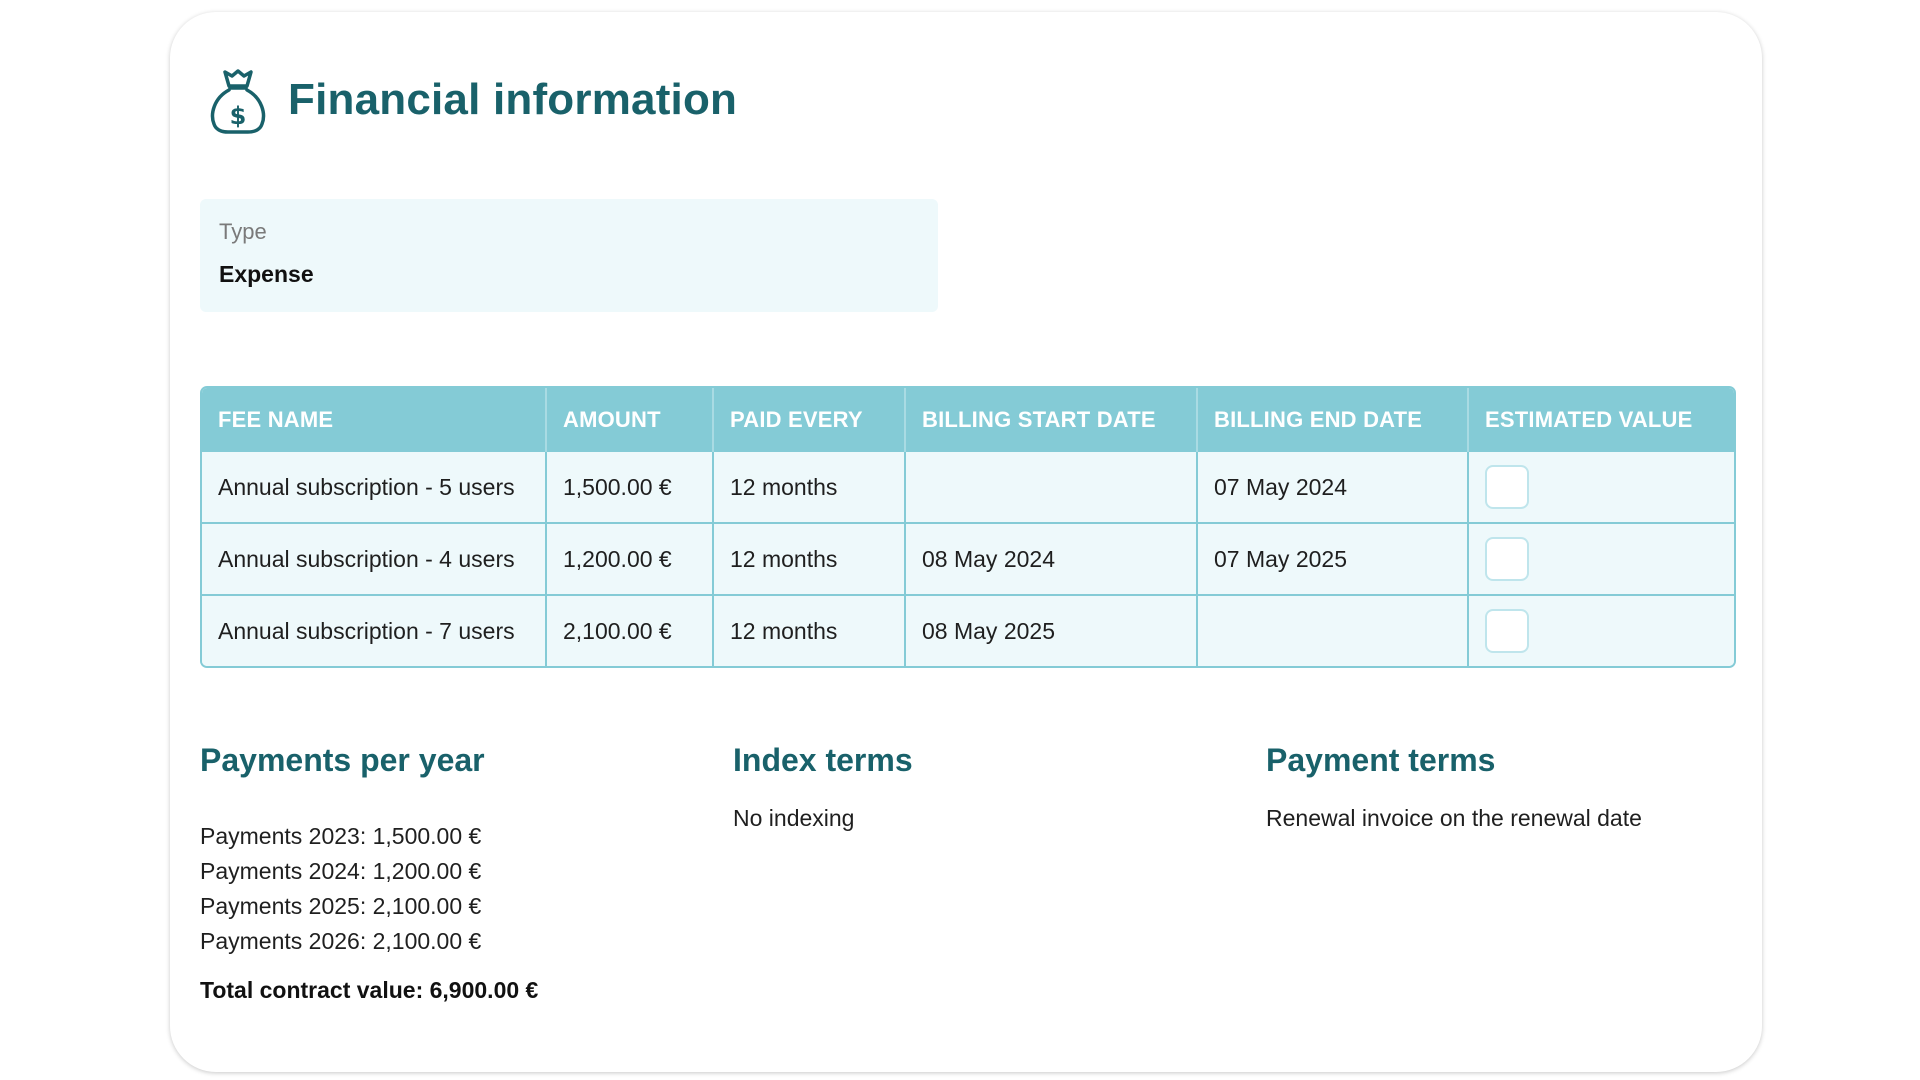 The height and width of the screenshot is (1080, 1920). Describe the element at coordinates (630, 630) in the screenshot. I see `amount-cell: 2,100.00 €` at that location.